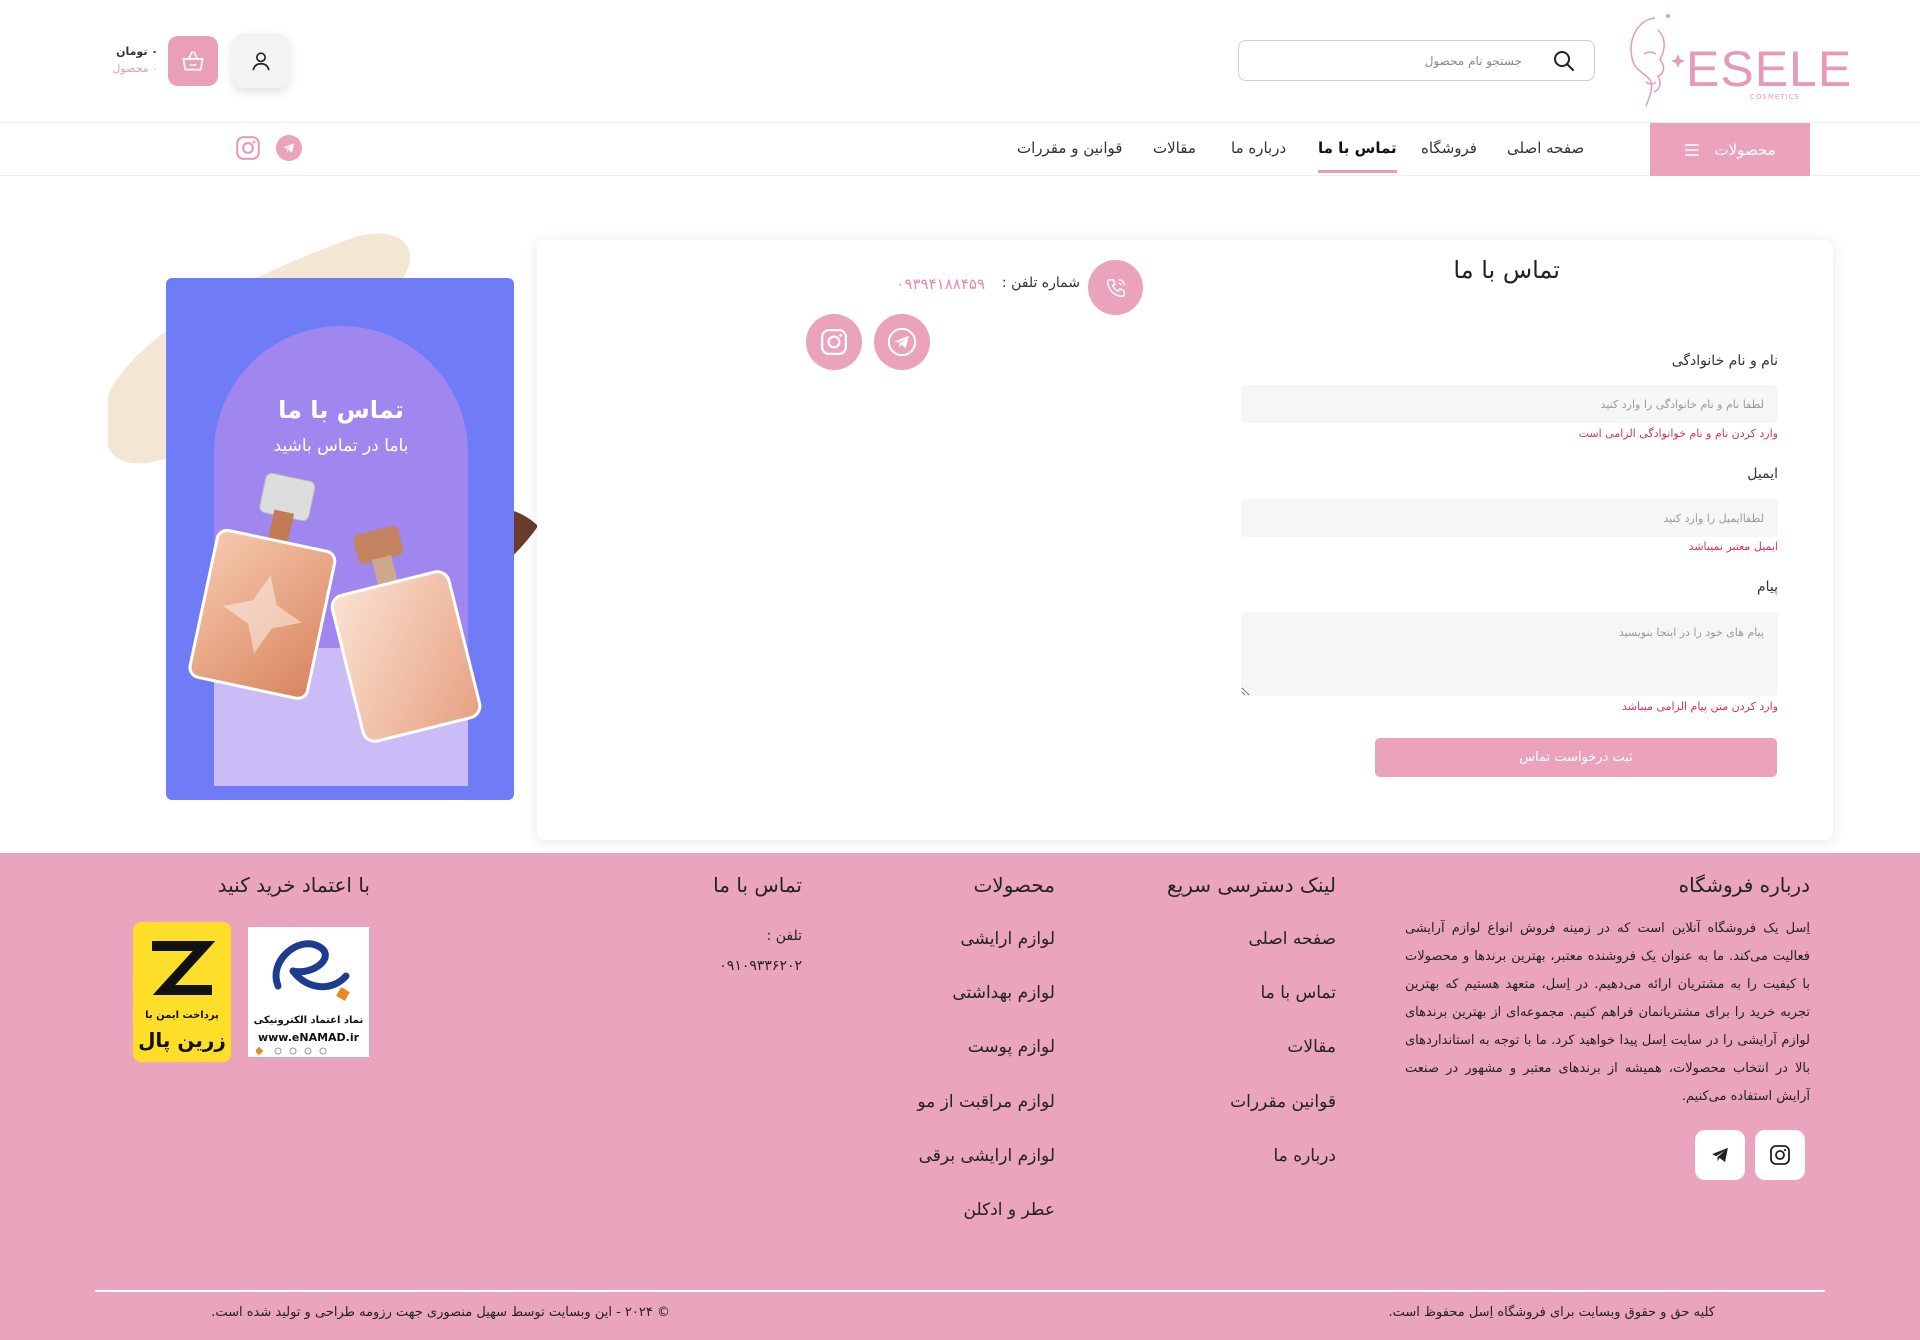  What do you see at coordinates (1218, 1156) in the screenshot?
I see `footer-link-about: درباره ما` at bounding box center [1218, 1156].